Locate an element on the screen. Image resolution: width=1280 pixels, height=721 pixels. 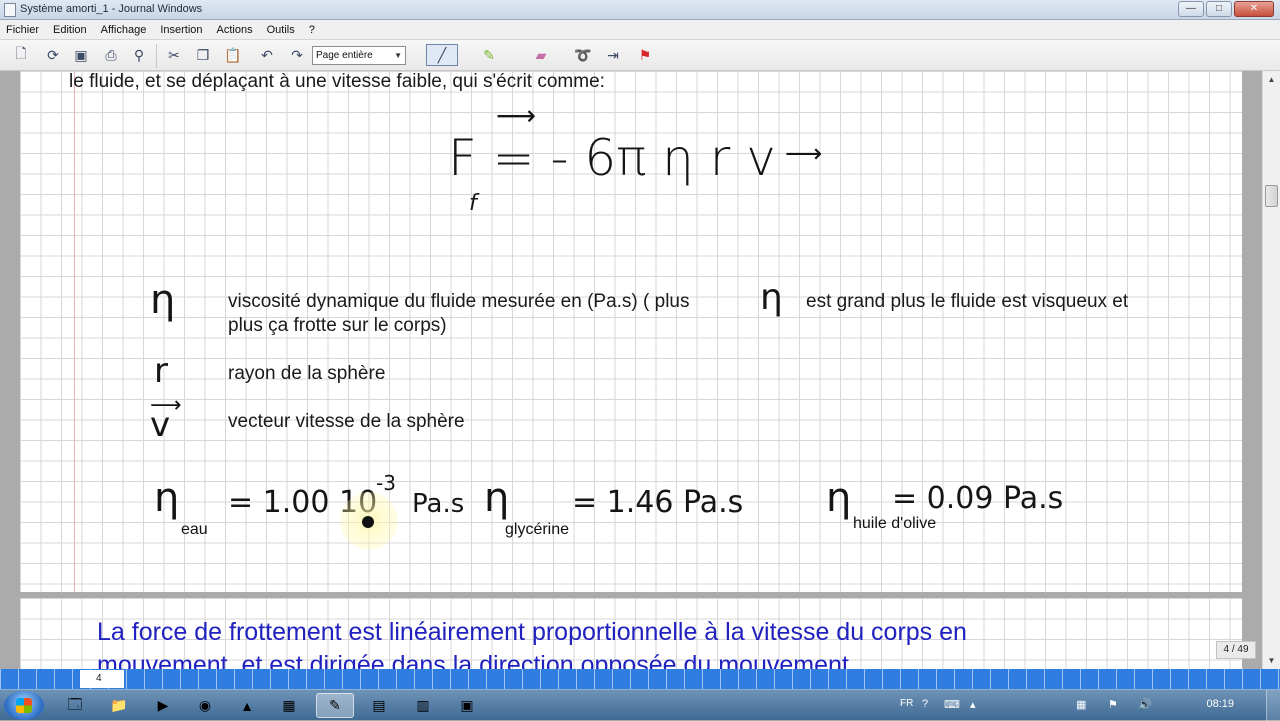
explorer-task-icon: 🗔 is located at coordinates (75, 705).